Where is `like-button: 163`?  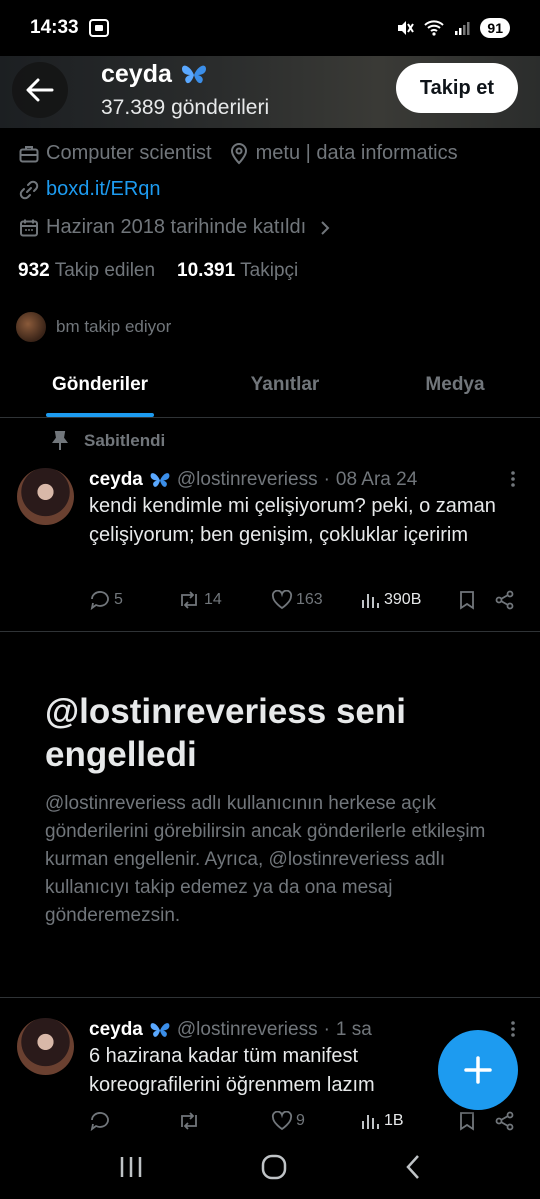
like-button: 163 is located at coordinates (316, 600).